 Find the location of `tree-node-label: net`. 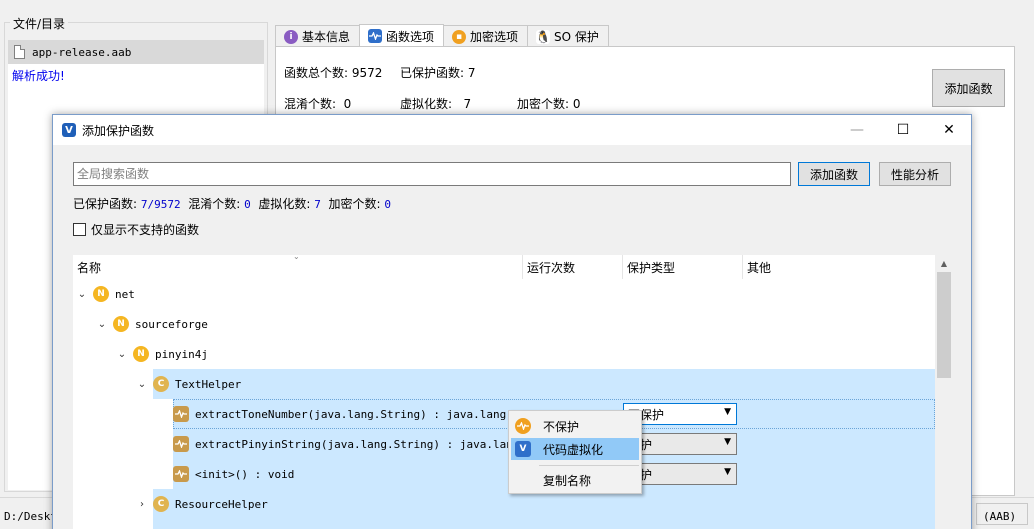

tree-node-label: net is located at coordinates (125, 294).